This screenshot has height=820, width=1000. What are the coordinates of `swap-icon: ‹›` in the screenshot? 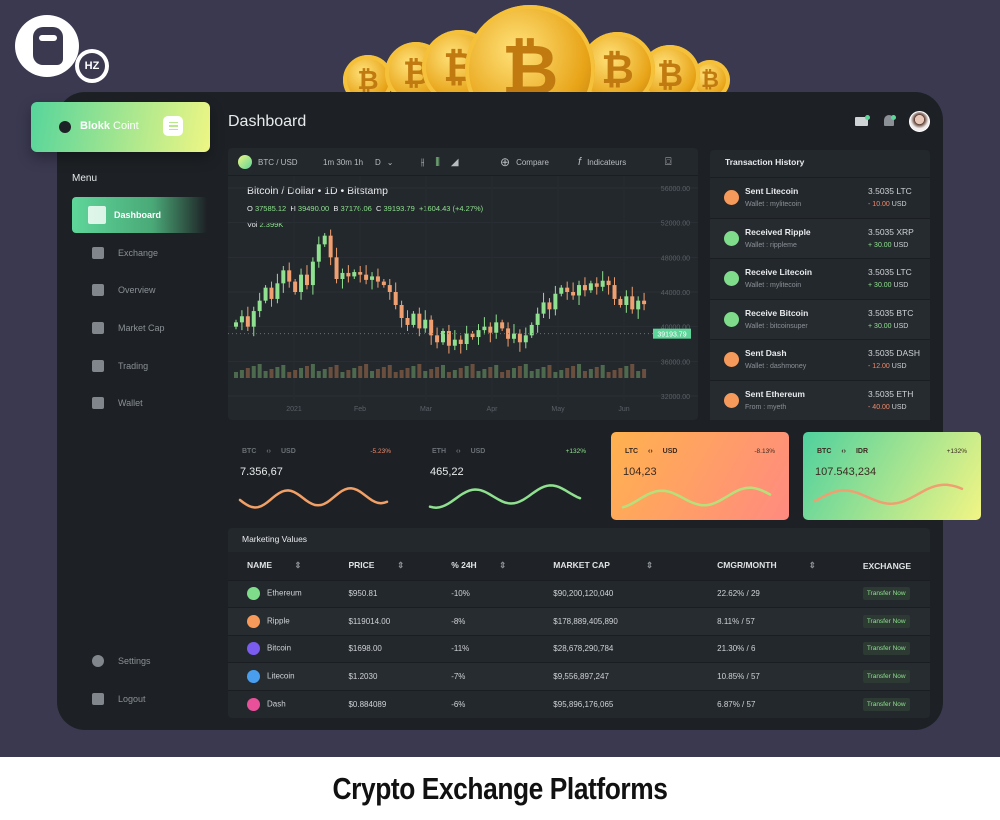 It's located at (458, 451).